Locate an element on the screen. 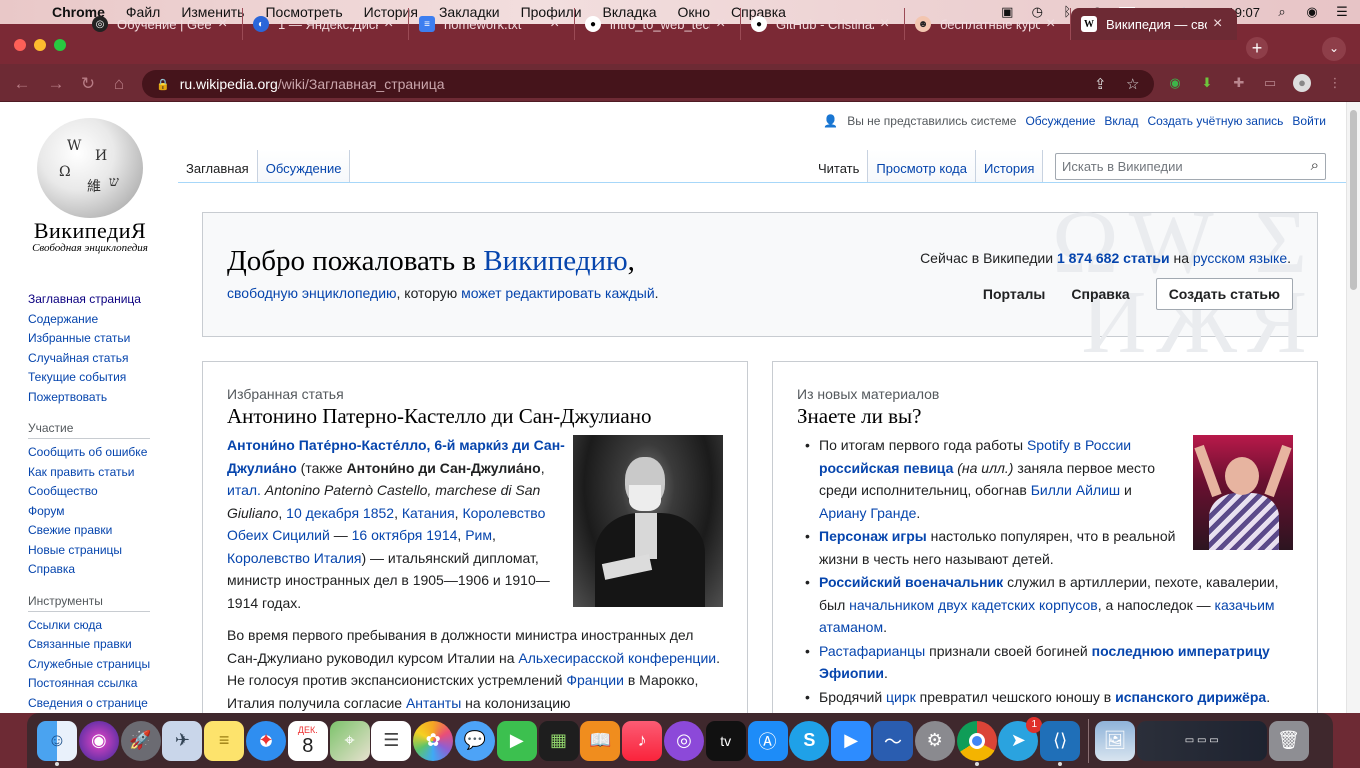 This screenshot has height=768, width=1360. close-window-button is located at coordinates (20, 45).